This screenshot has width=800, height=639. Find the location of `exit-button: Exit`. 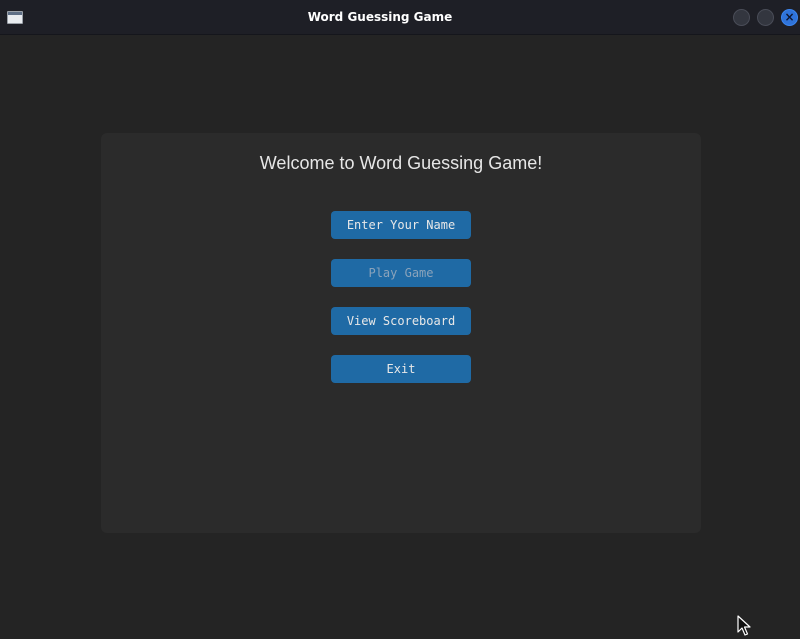

exit-button: Exit is located at coordinates (401, 369).